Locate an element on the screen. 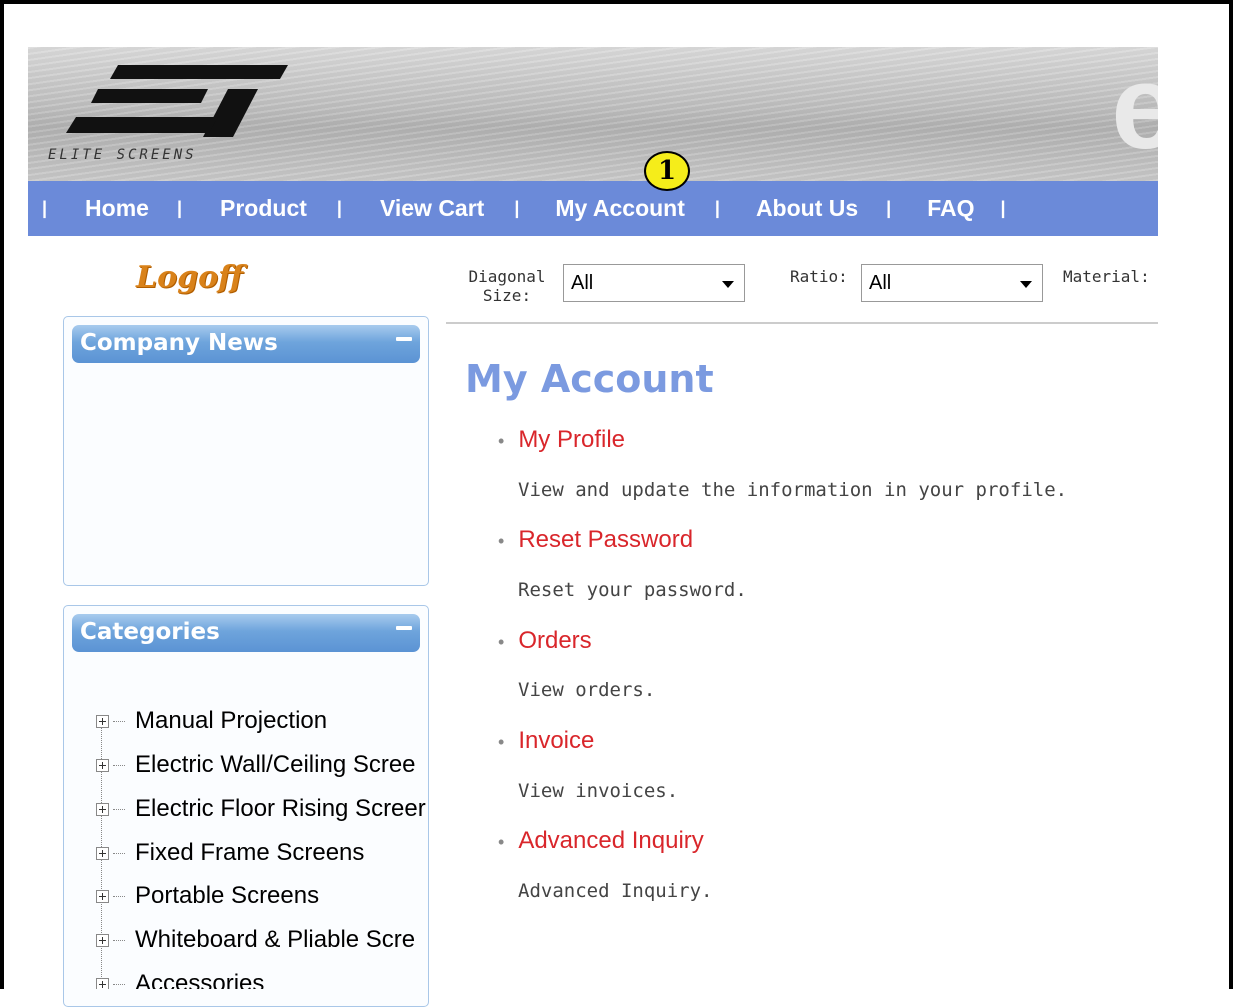  logoff-link: Logoff is located at coordinates (189, 277).